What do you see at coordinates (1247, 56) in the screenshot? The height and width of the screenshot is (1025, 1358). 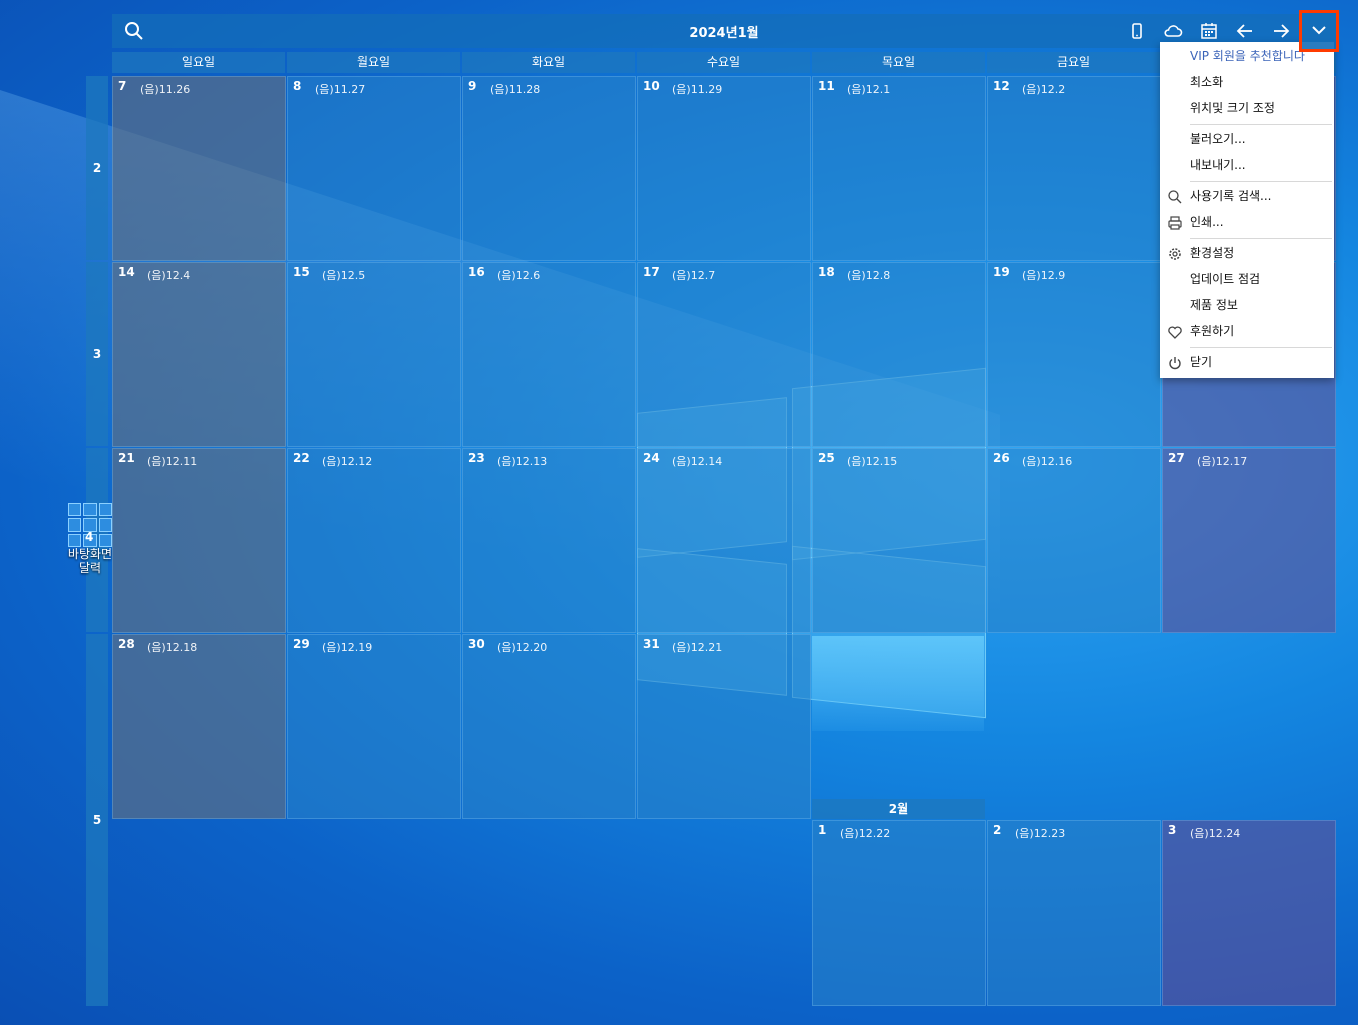 I see `menu-item-vip: VIP 회원을 추천합니다` at bounding box center [1247, 56].